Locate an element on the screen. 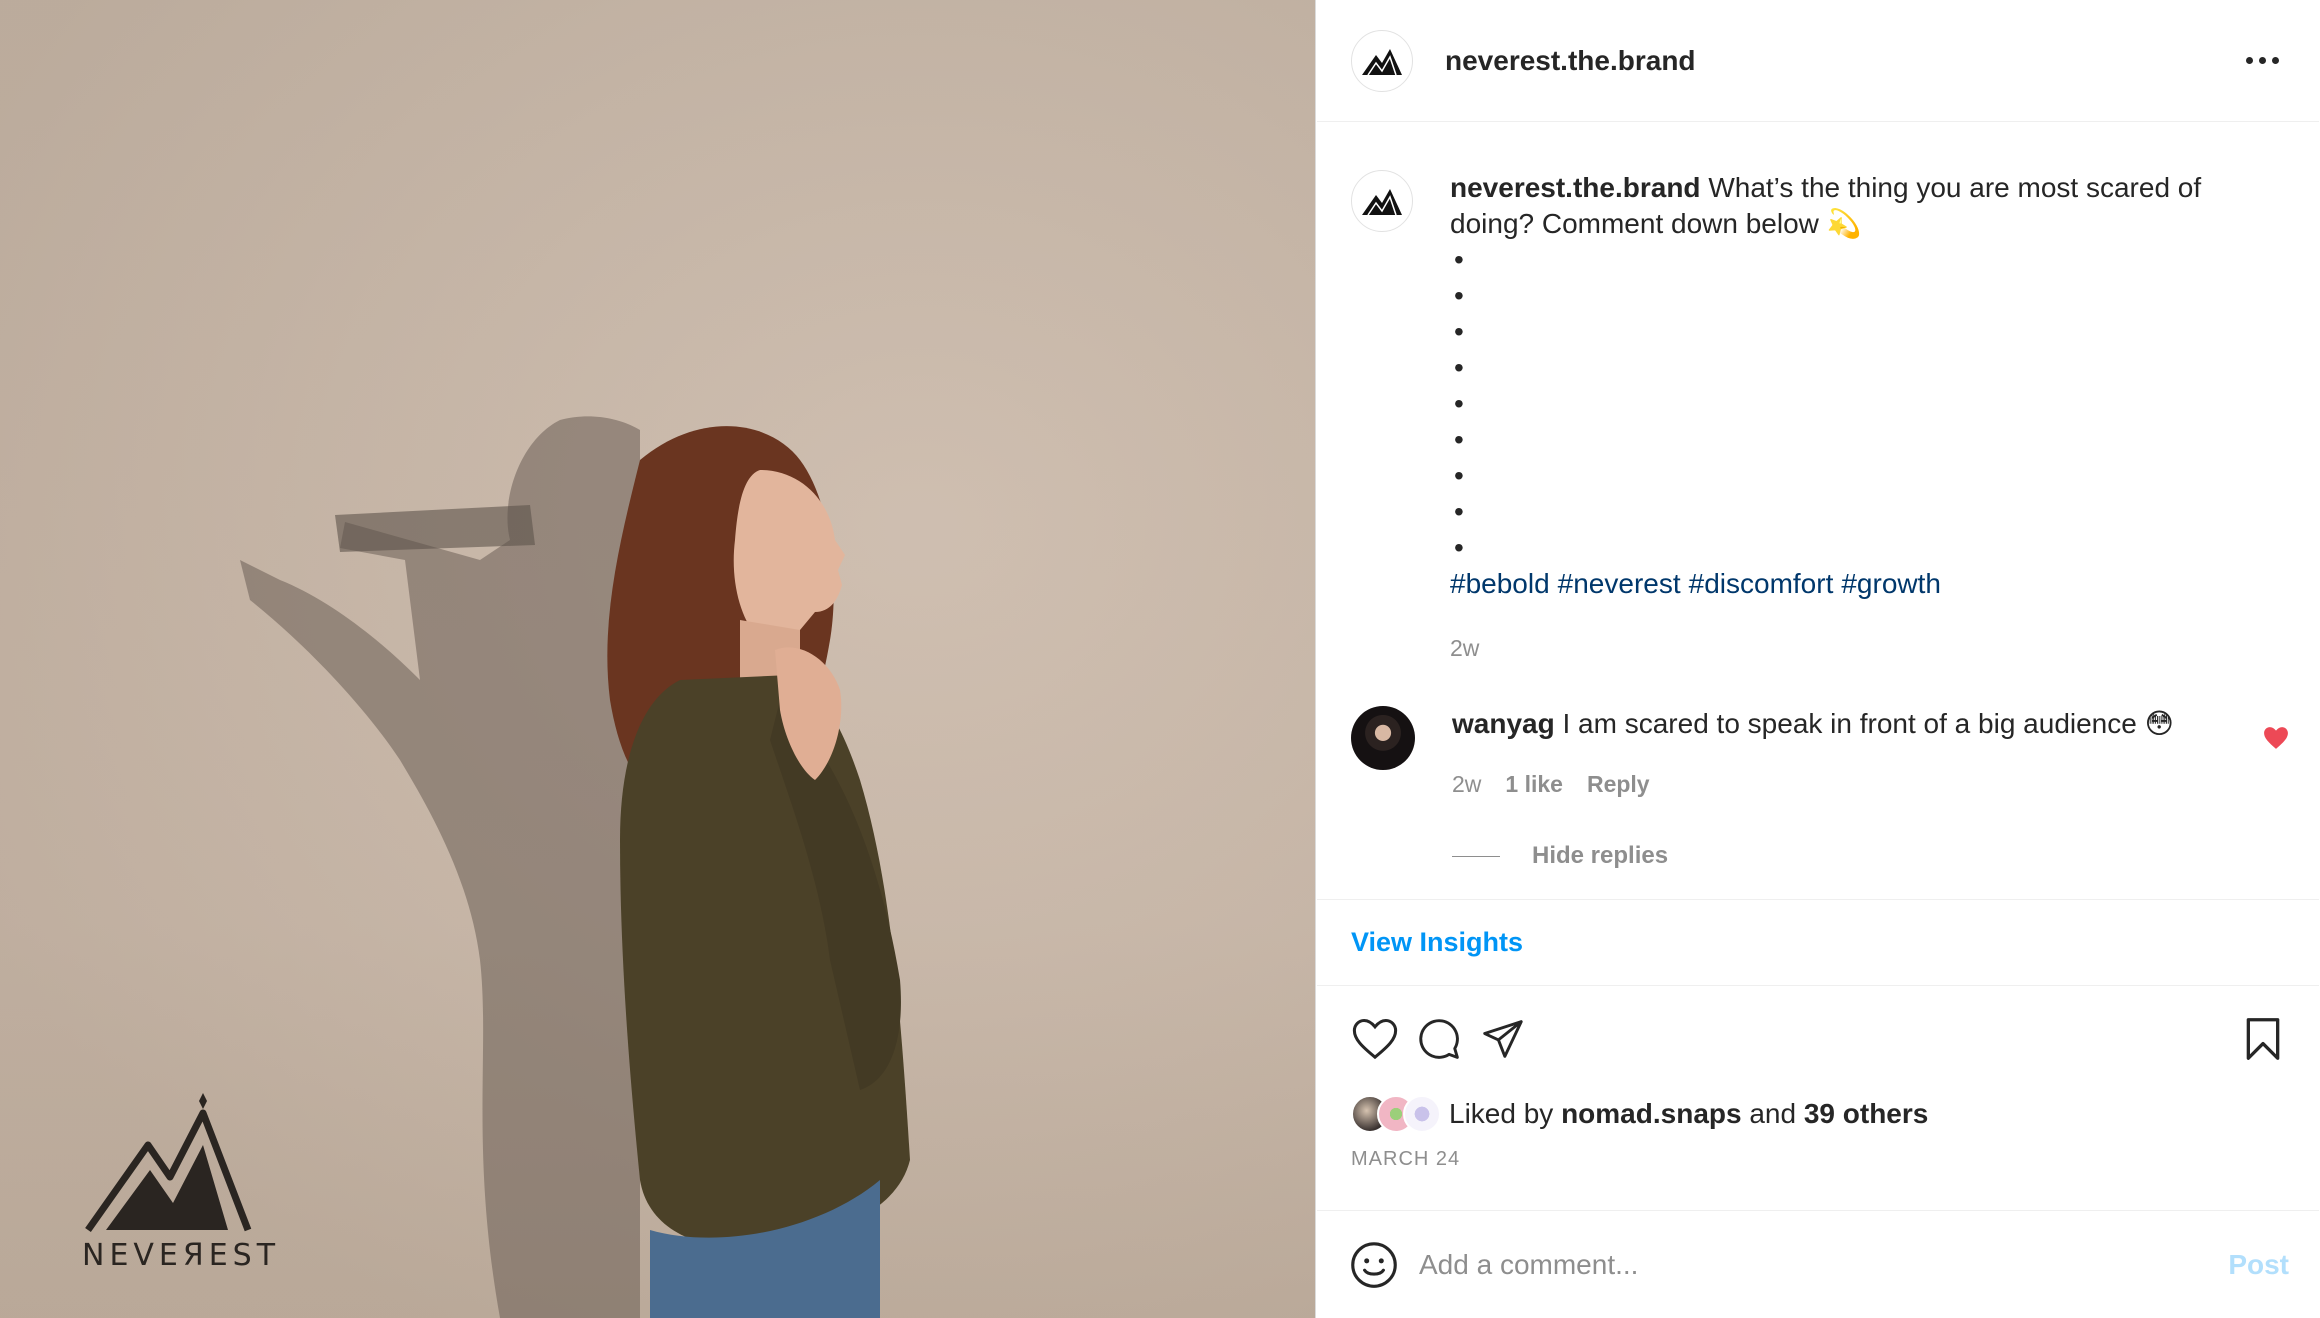 This screenshot has width=2320, height=1318. caption-time: 2w is located at coordinates (1850, 648).